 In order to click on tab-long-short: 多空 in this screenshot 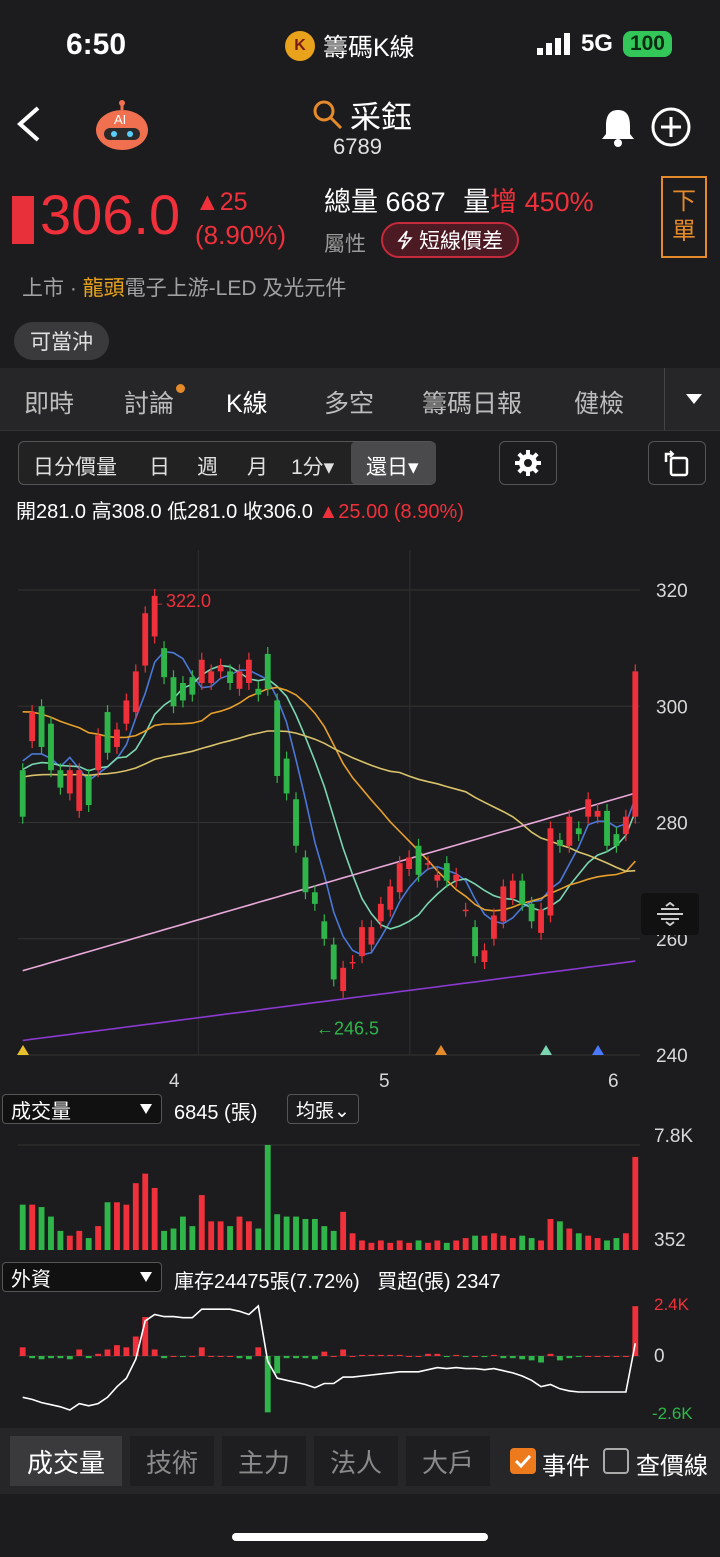, I will do `click(349, 402)`.